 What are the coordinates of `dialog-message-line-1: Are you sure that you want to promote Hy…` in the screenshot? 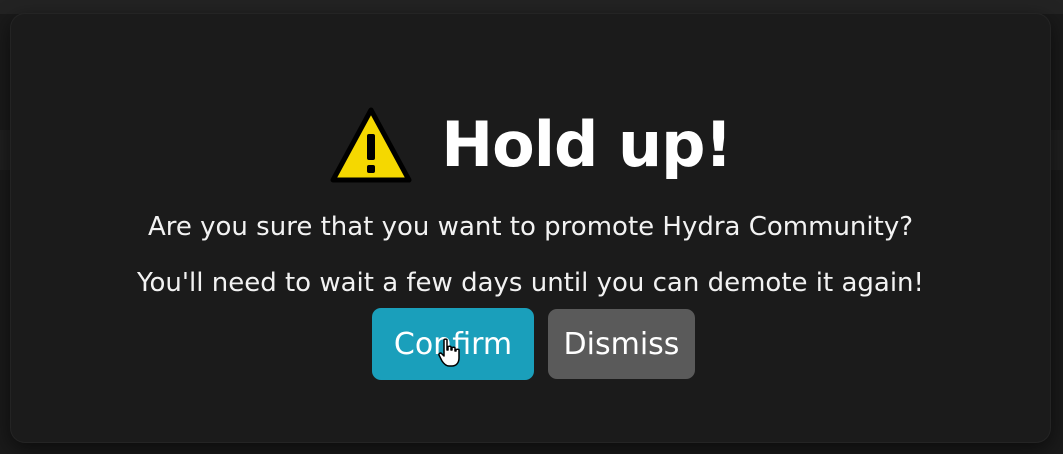 It's located at (530, 227).